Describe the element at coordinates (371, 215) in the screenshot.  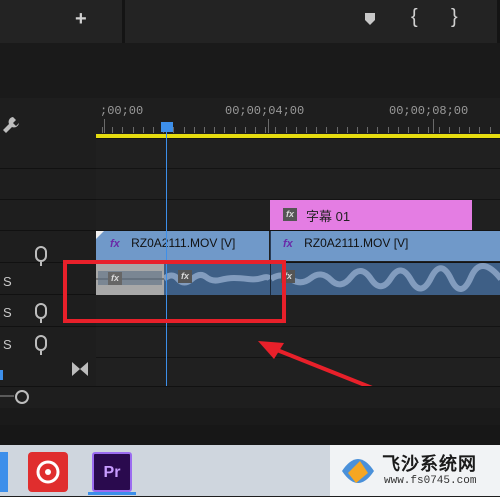
I see `caption-clip: fx 字幕 01` at that location.